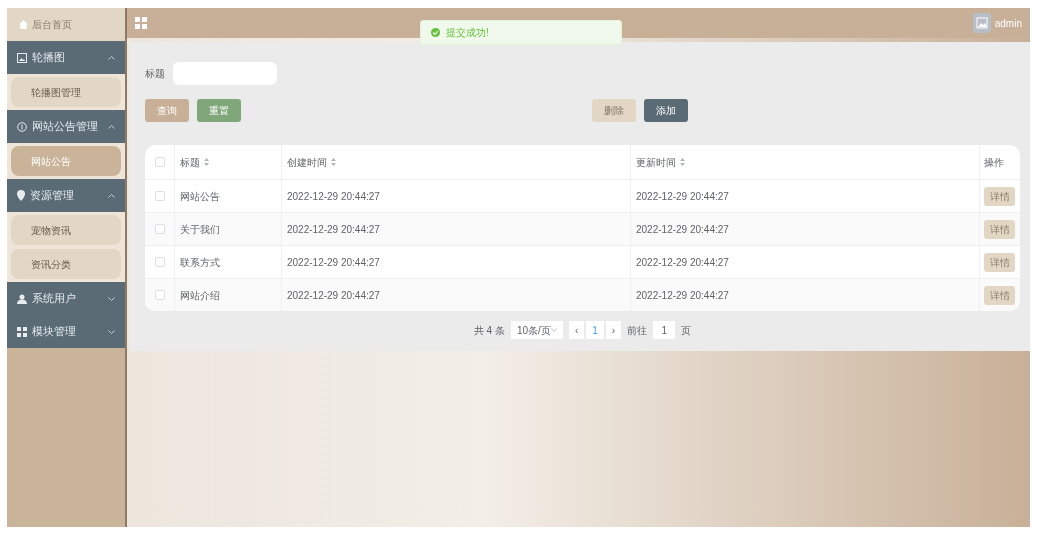 The height and width of the screenshot is (533, 1043). Describe the element at coordinates (66, 57) in the screenshot. I see `menu-header: 轮播图` at that location.